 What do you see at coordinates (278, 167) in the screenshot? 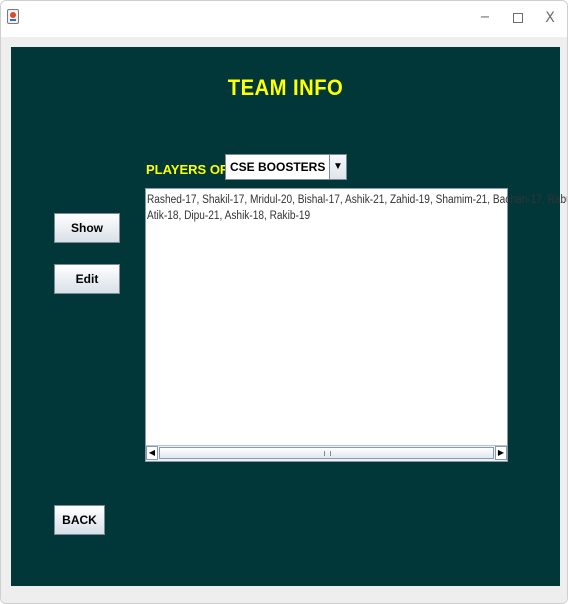
I see `team-select-value: CSE BOOSTERS` at bounding box center [278, 167].